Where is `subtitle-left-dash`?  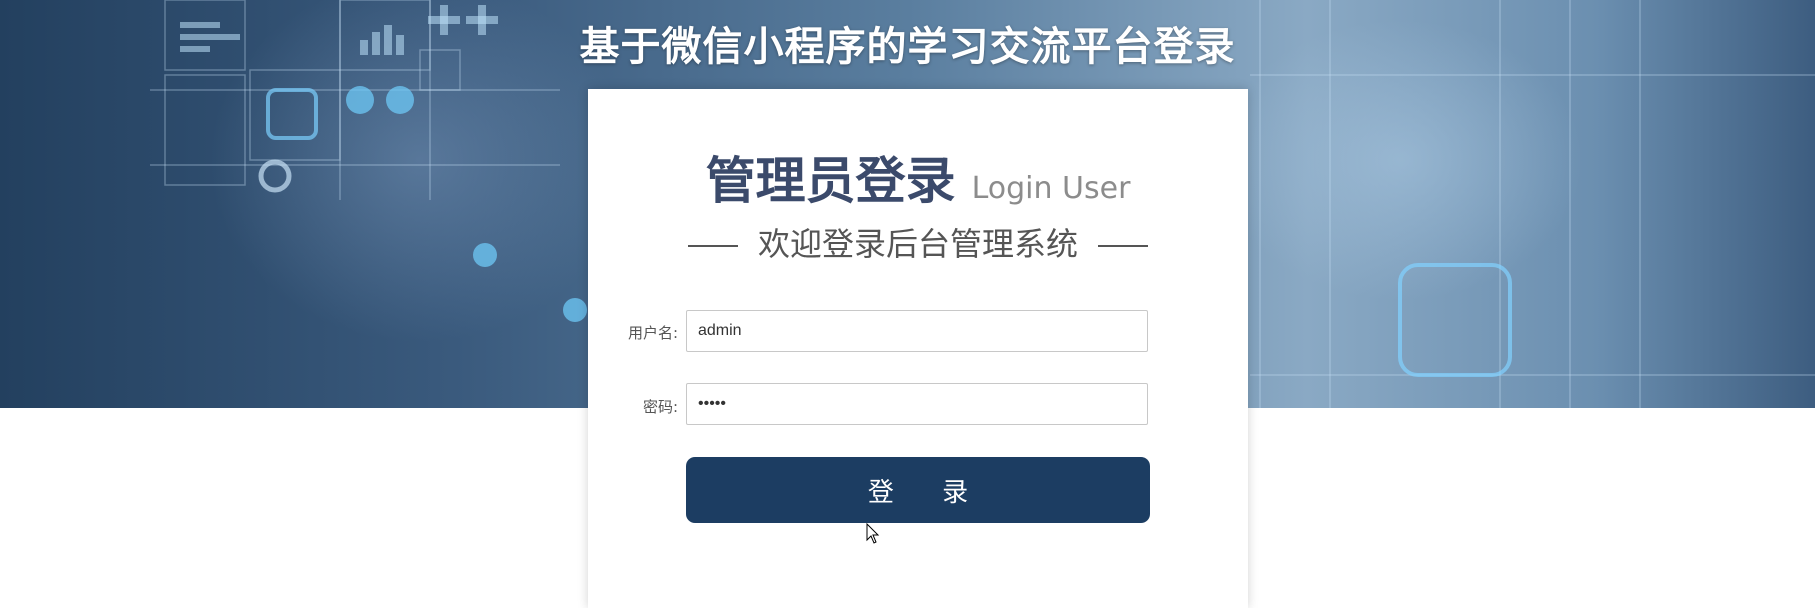 subtitle-left-dash is located at coordinates (712, 246).